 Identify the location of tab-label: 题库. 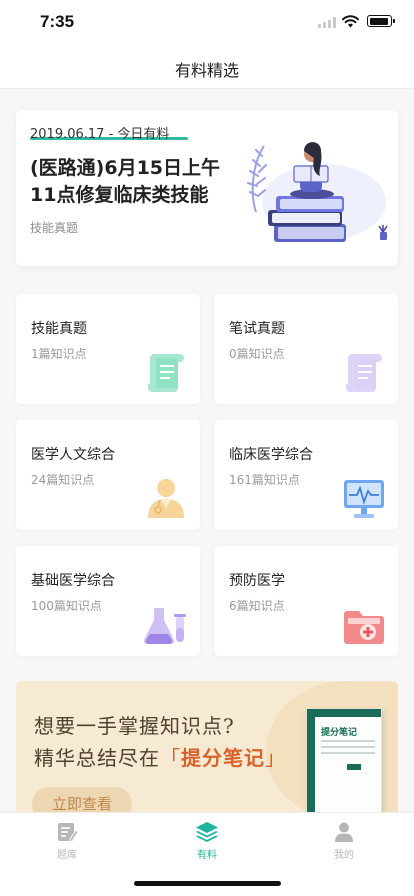
(67, 855).